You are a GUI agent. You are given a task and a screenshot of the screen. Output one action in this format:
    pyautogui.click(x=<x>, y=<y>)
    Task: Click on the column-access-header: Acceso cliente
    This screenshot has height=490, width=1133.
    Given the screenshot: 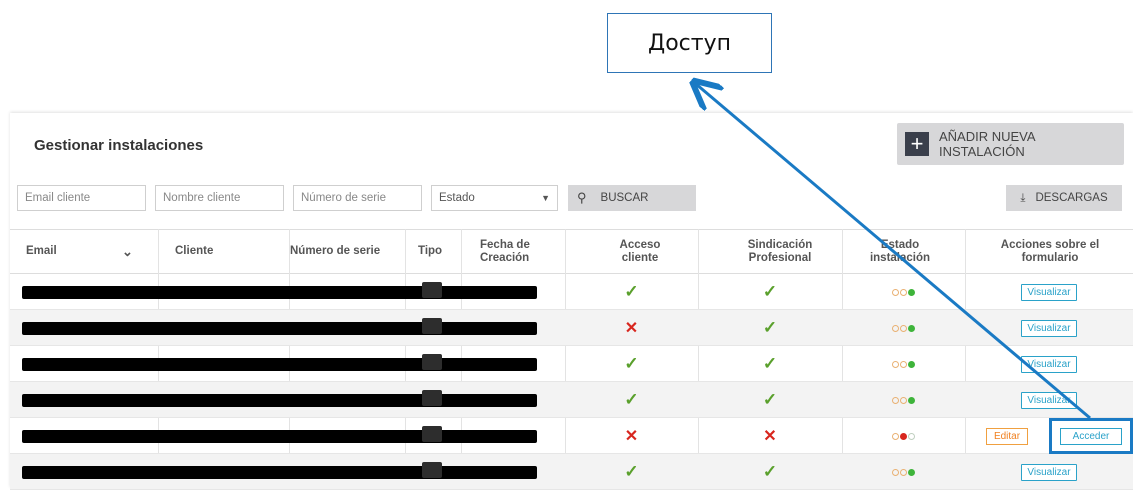 What is the action you would take?
    pyautogui.click(x=640, y=251)
    